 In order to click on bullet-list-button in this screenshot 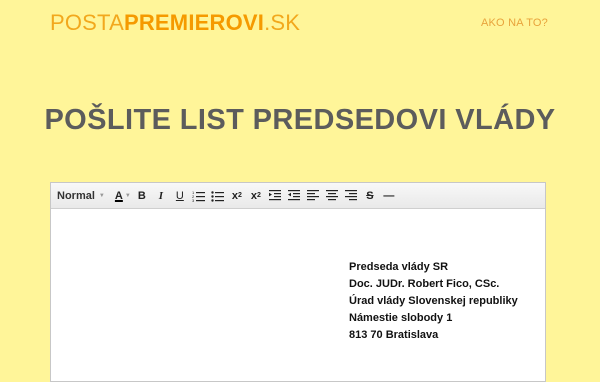, I will do `click(218, 196)`.